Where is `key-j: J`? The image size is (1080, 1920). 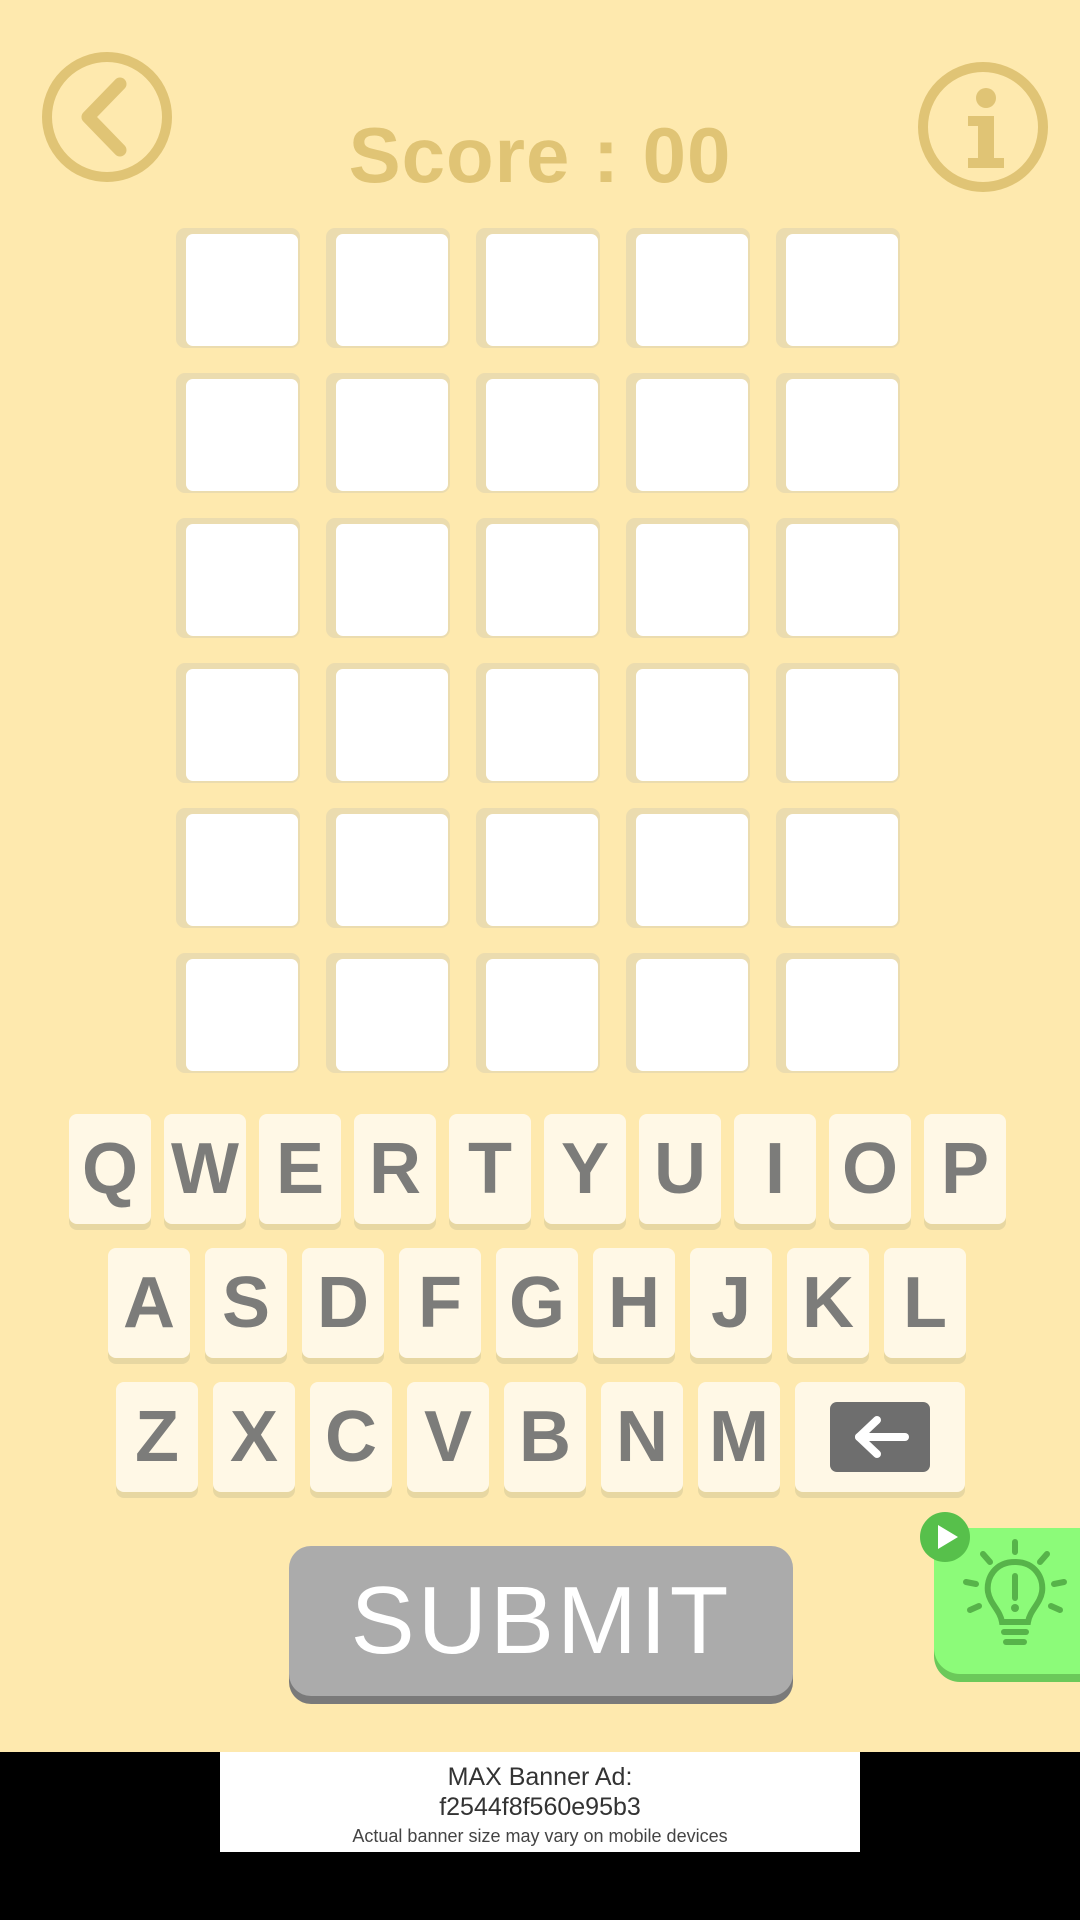 key-j: J is located at coordinates (731, 1303).